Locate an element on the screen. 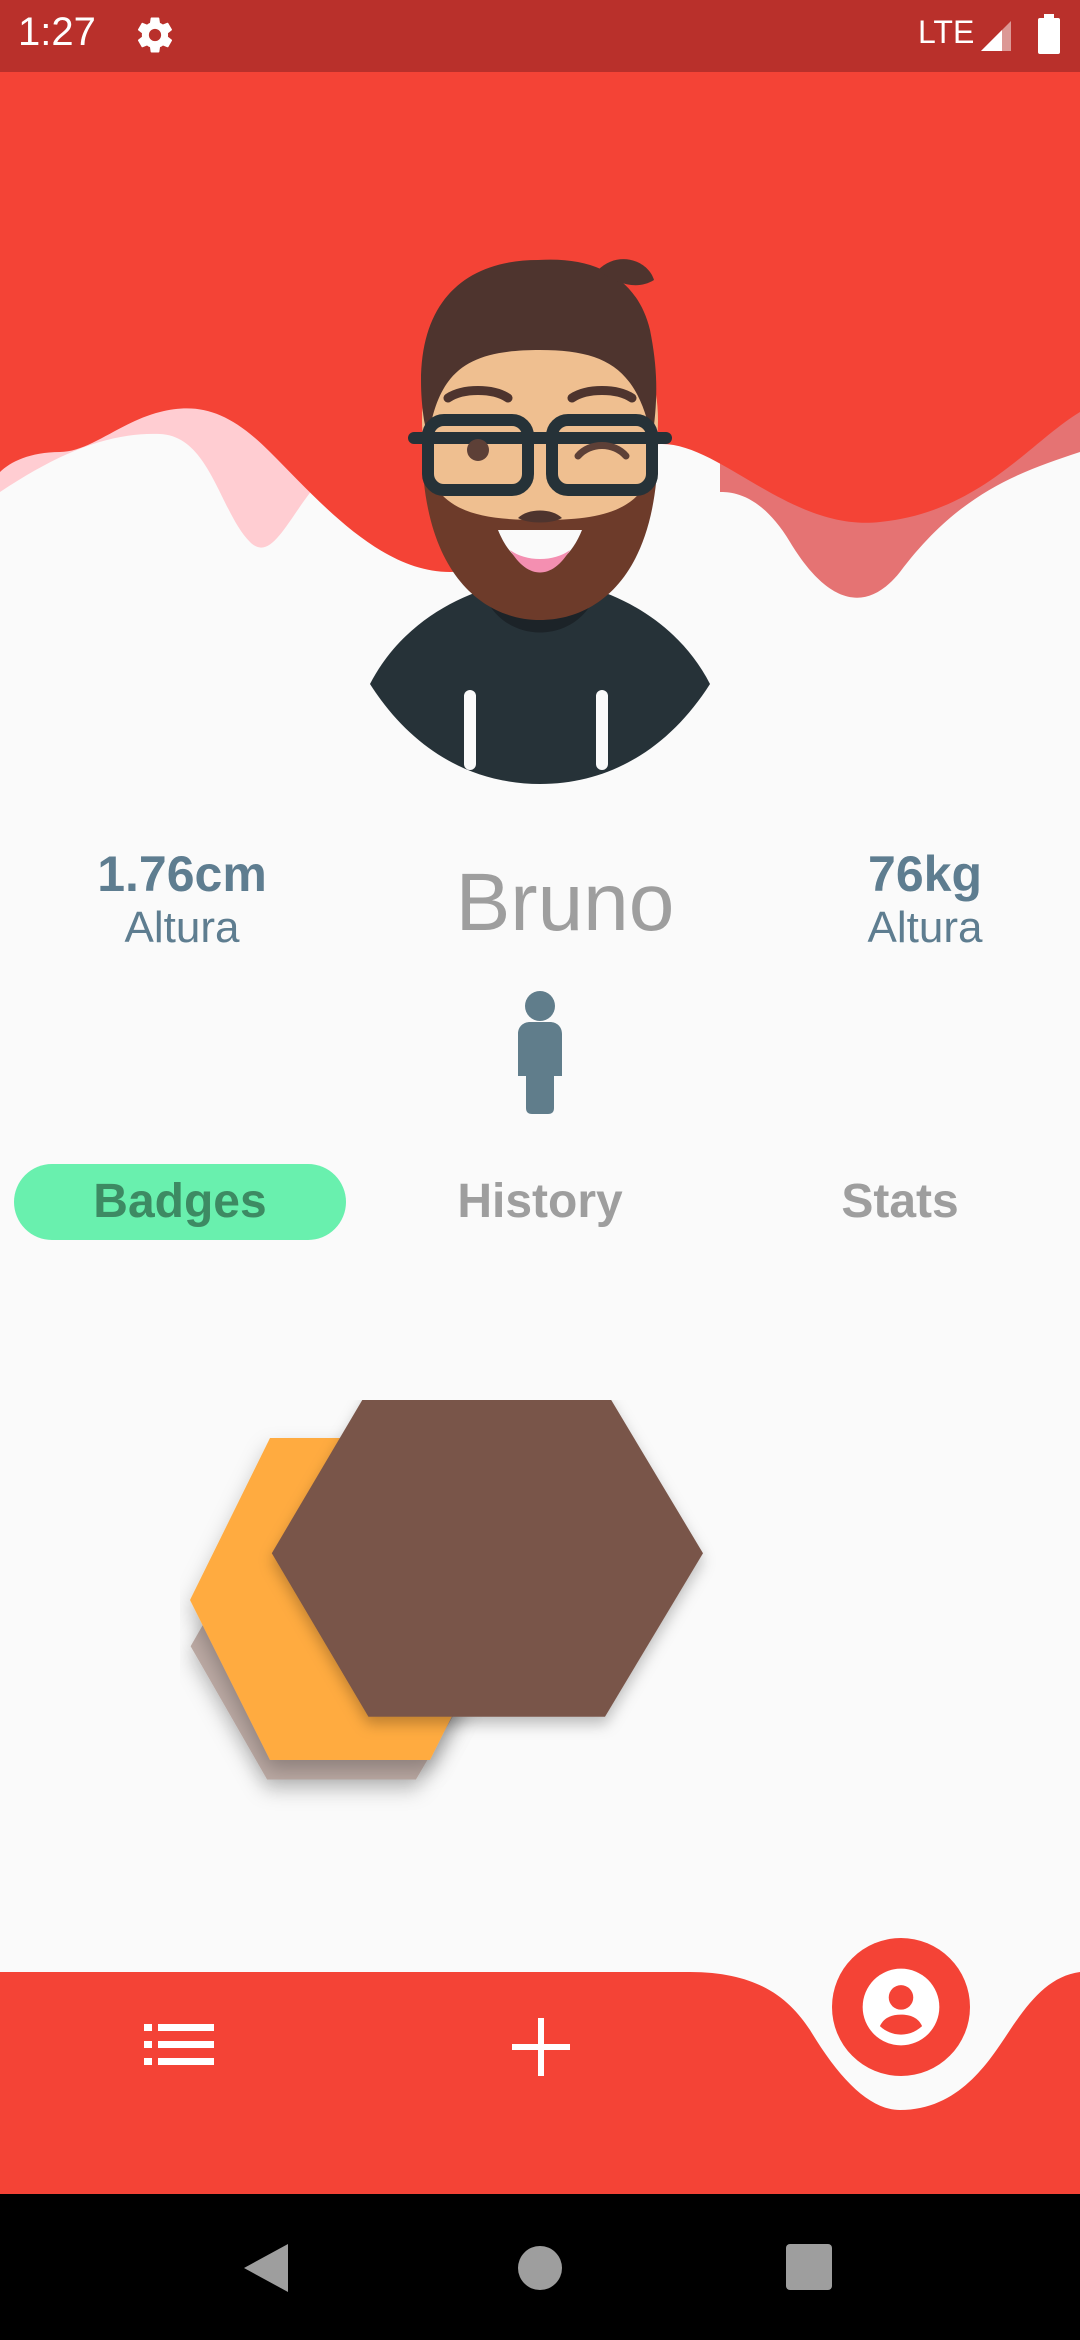 This screenshot has height=2340, width=1080. add-icon is located at coordinates (541, 2047).